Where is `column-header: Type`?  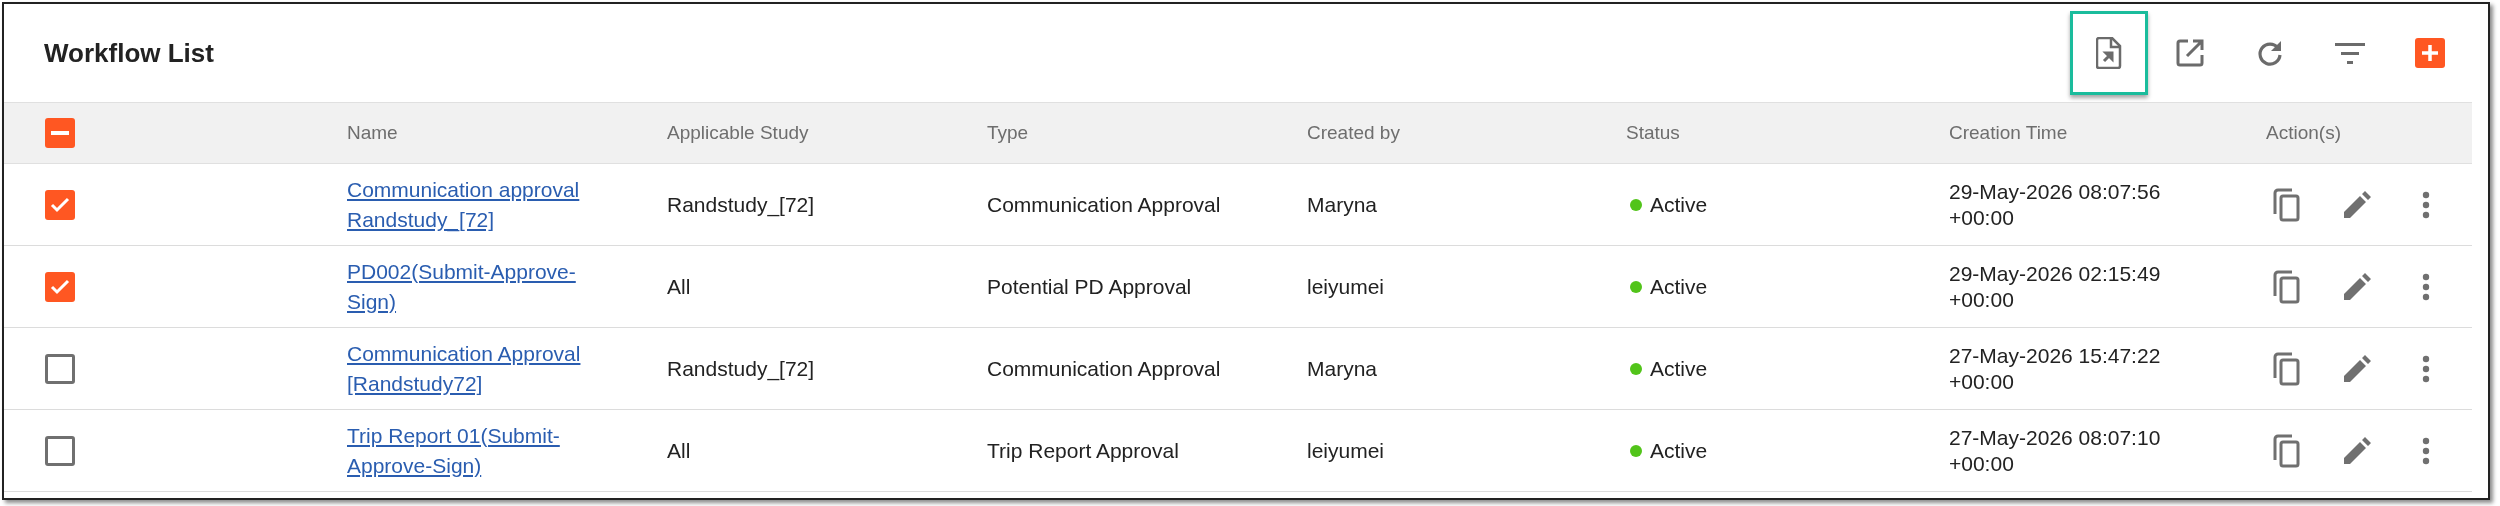
column-header: Type is located at coordinates (1008, 132).